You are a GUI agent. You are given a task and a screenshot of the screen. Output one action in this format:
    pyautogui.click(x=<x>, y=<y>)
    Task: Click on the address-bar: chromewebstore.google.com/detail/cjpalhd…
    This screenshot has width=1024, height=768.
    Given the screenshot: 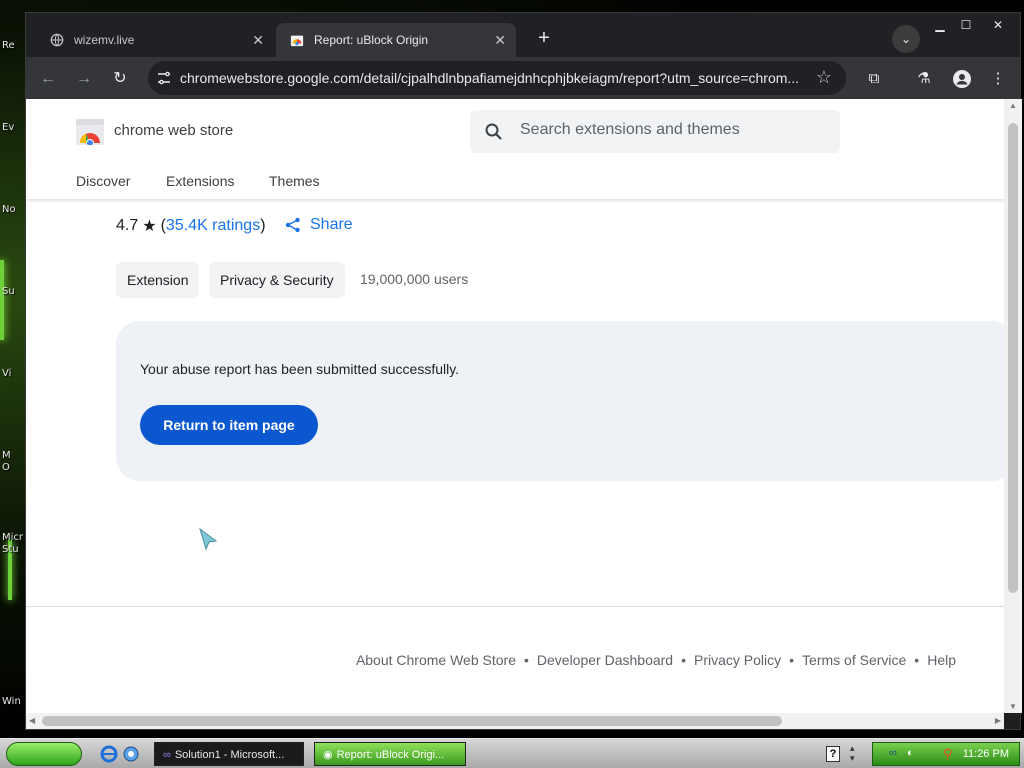 What is the action you would take?
    pyautogui.click(x=497, y=78)
    